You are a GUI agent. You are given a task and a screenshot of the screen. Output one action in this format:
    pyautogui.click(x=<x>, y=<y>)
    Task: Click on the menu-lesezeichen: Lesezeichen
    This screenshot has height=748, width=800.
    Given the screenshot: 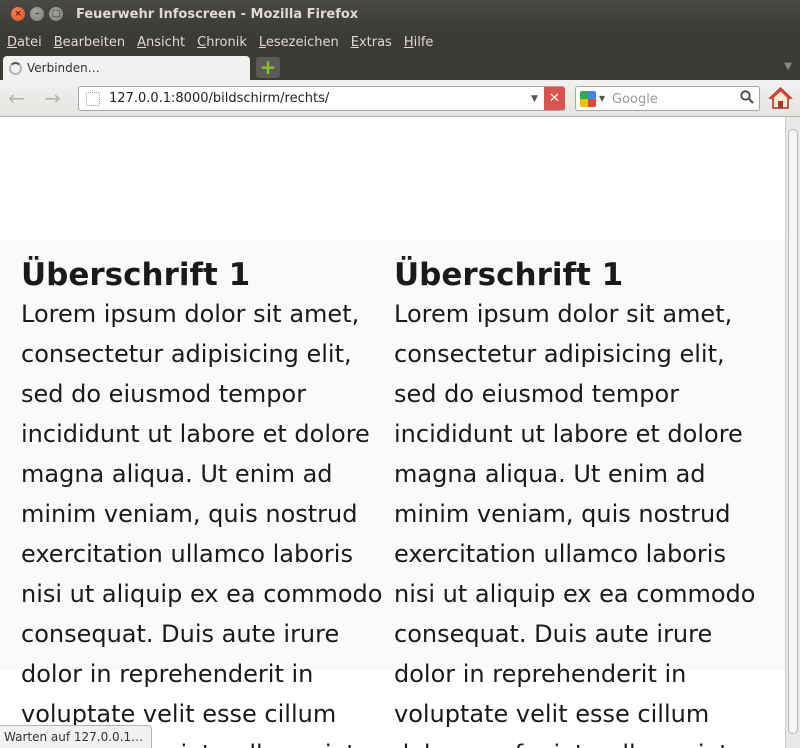 What is the action you would take?
    pyautogui.click(x=299, y=42)
    